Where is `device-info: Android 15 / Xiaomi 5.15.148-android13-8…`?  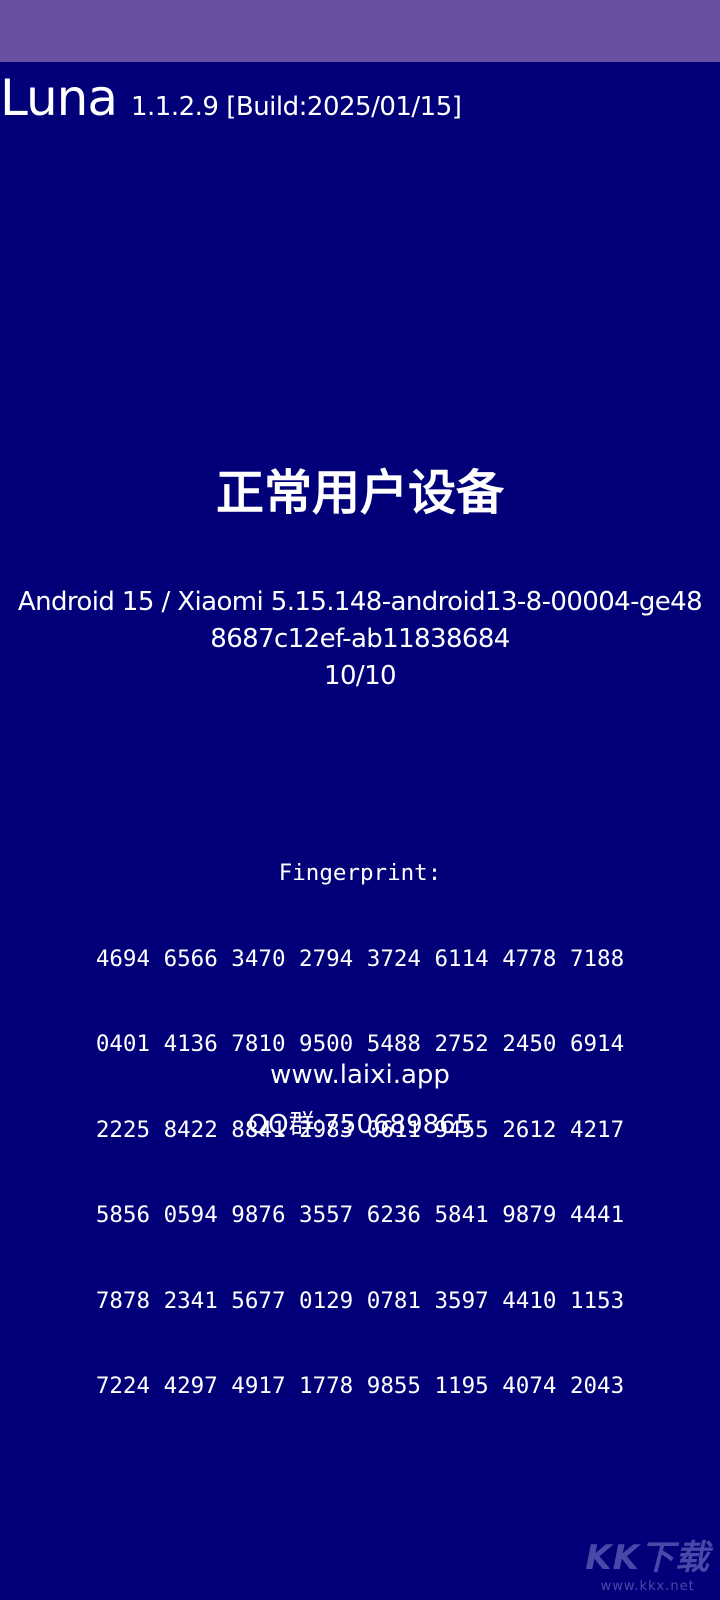
device-info: Android 15 / Xiaomi 5.15.148-android13-8… is located at coordinates (360, 639).